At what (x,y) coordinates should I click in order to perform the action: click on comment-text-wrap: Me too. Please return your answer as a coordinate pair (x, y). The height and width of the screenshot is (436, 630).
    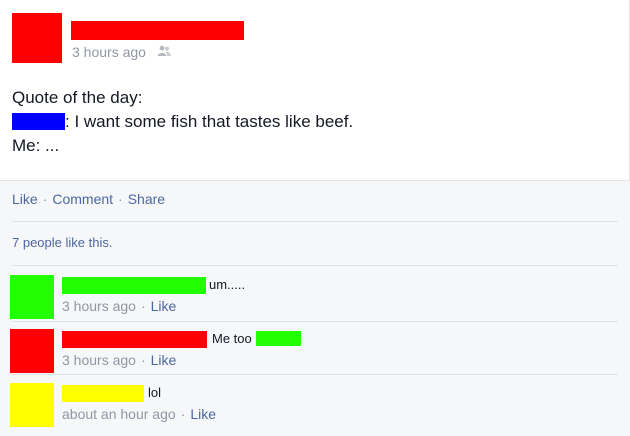
    Looking at the image, I should click on (256, 338).